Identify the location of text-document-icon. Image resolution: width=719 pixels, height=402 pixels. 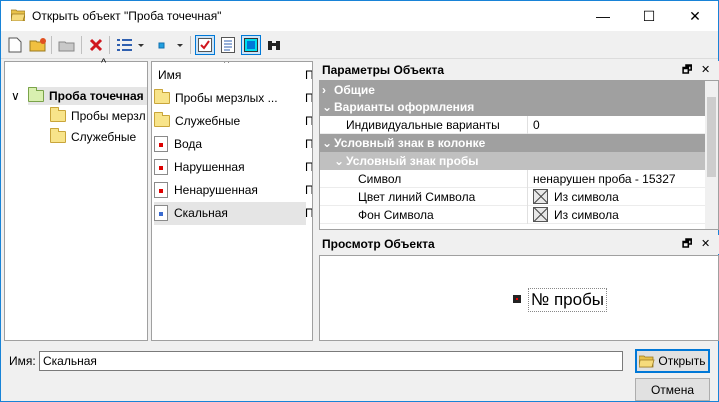
(228, 45).